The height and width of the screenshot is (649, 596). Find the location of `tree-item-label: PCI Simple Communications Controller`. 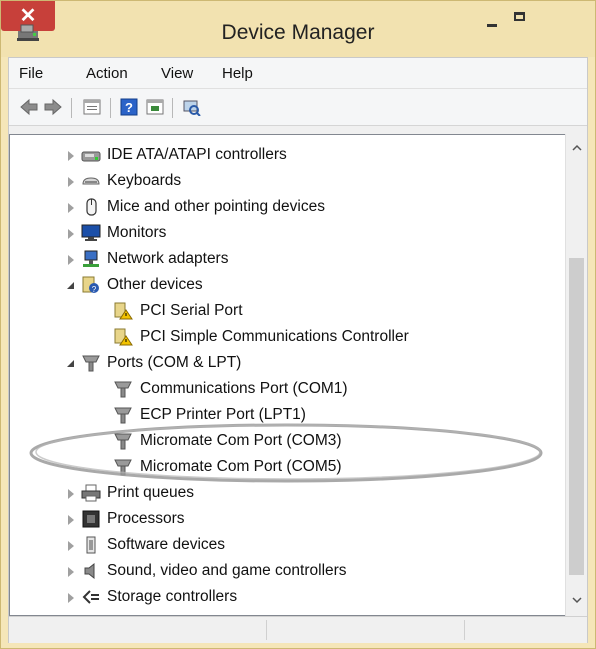

tree-item-label: PCI Simple Communications Controller is located at coordinates (274, 336).